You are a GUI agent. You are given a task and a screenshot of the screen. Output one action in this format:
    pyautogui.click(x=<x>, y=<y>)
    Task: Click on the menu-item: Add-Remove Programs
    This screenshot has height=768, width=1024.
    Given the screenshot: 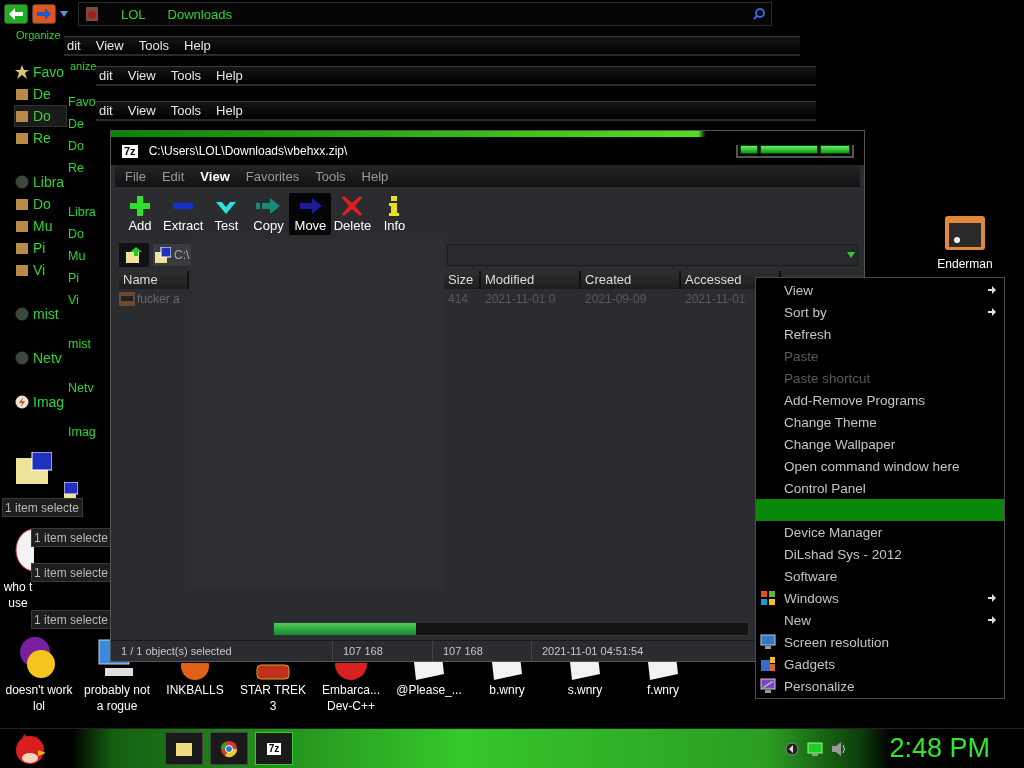 What is the action you would take?
    pyautogui.click(x=880, y=400)
    